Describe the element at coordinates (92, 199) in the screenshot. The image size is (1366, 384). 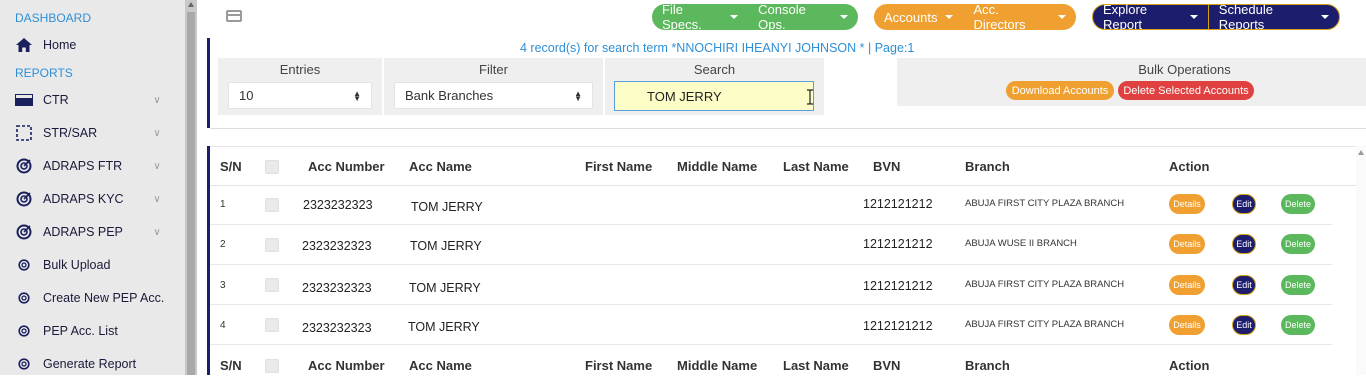
I see `sidebar-item-adraps-kyc: ADRAPS KYC ∨` at that location.